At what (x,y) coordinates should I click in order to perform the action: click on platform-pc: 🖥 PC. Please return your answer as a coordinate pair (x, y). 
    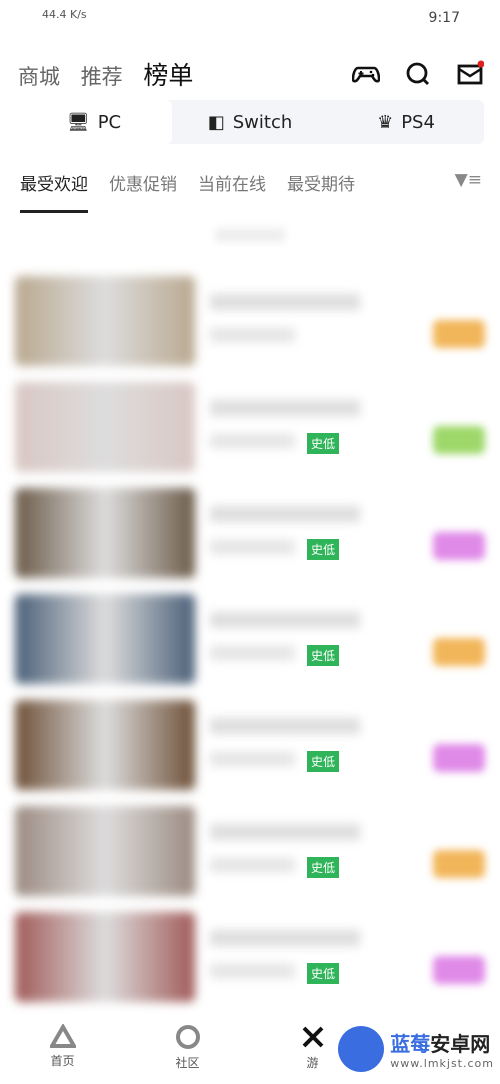
    Looking at the image, I should click on (94, 122).